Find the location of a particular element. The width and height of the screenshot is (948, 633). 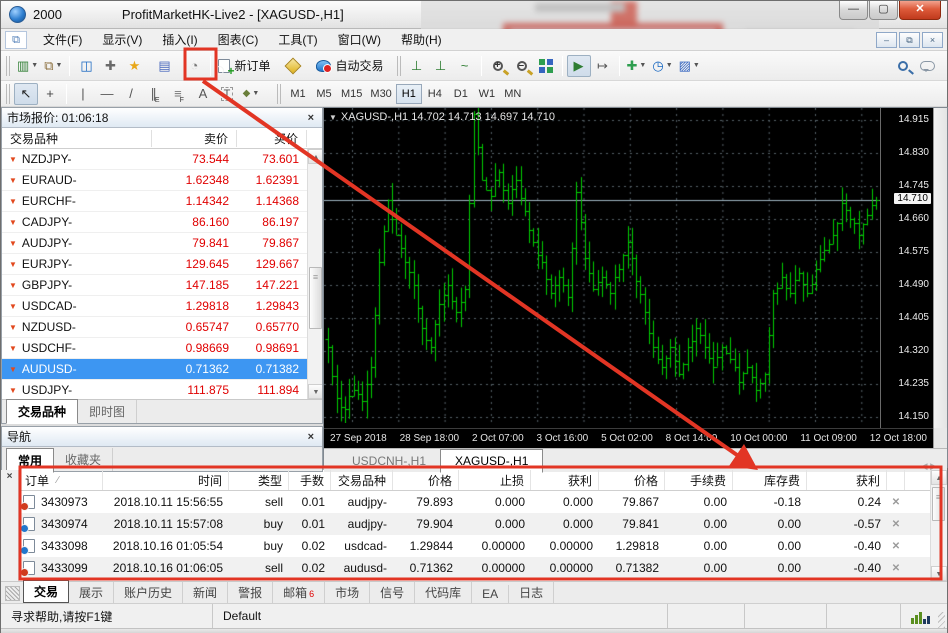

market-watch-row: ▼ NZDUSD- 0.65747 0.65770 is located at coordinates (154, 327).